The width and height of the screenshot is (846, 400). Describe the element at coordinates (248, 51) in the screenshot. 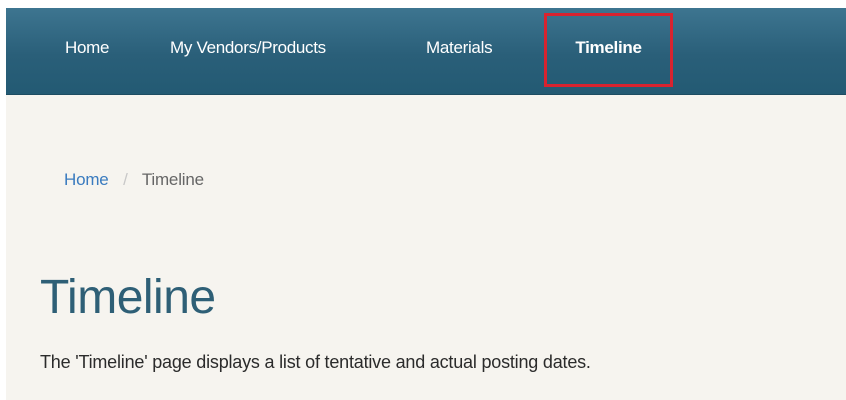

I see `nav-item-my-vendors-products: My Vendors/Products` at that location.